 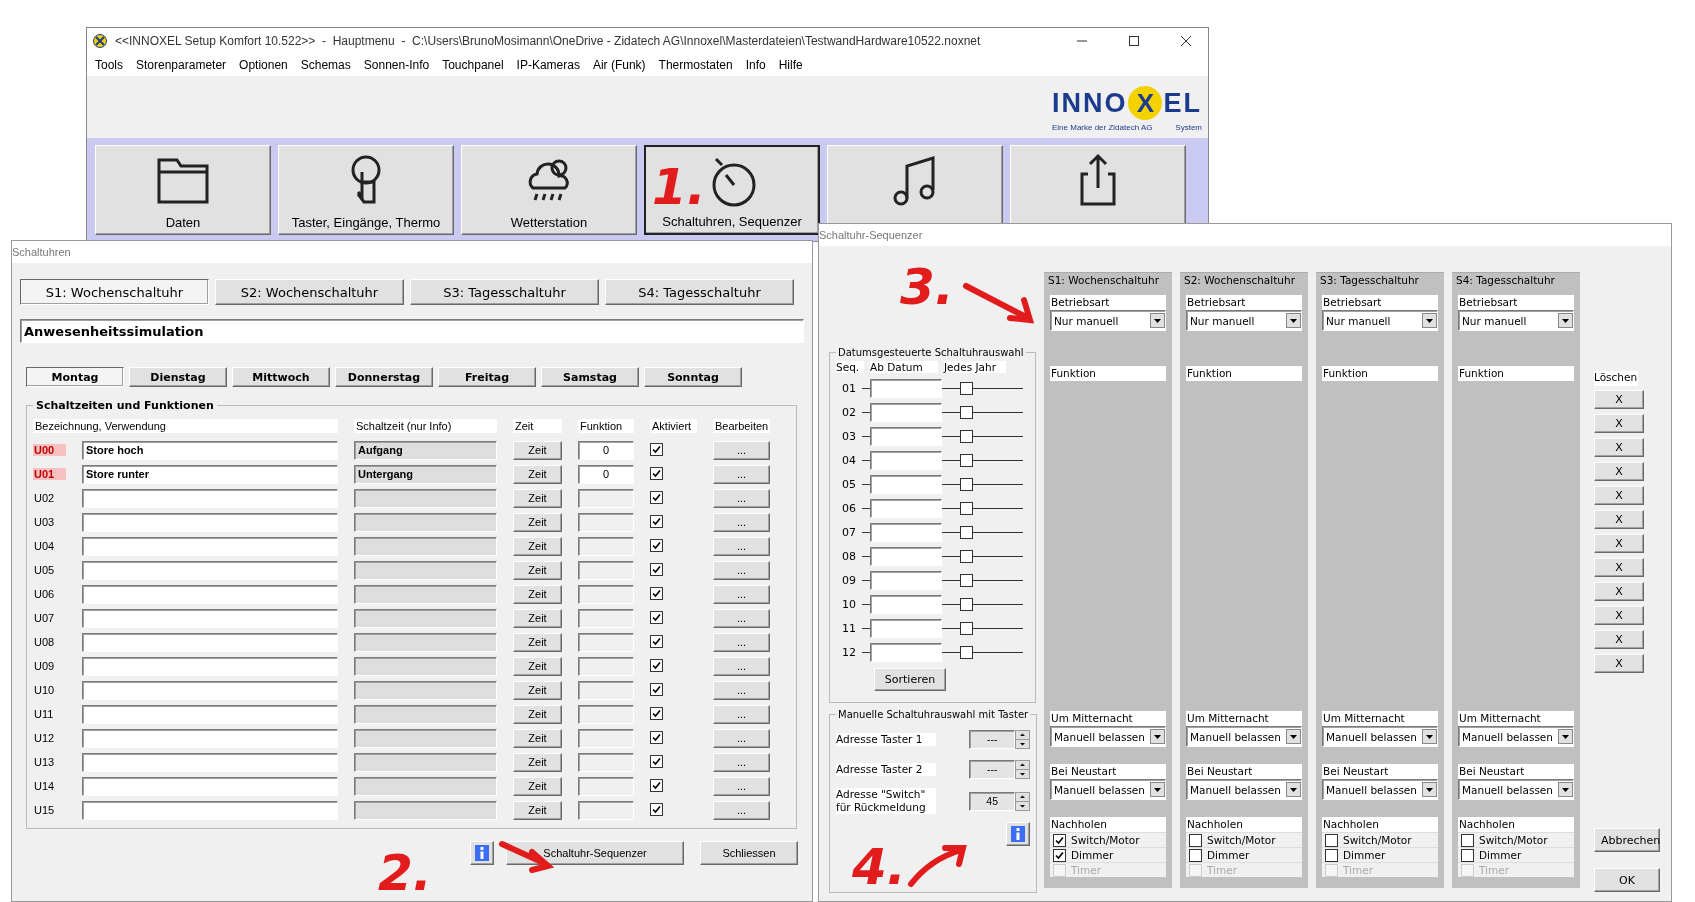 What do you see at coordinates (590, 377) in the screenshot?
I see `day-tab: Samstag` at bounding box center [590, 377].